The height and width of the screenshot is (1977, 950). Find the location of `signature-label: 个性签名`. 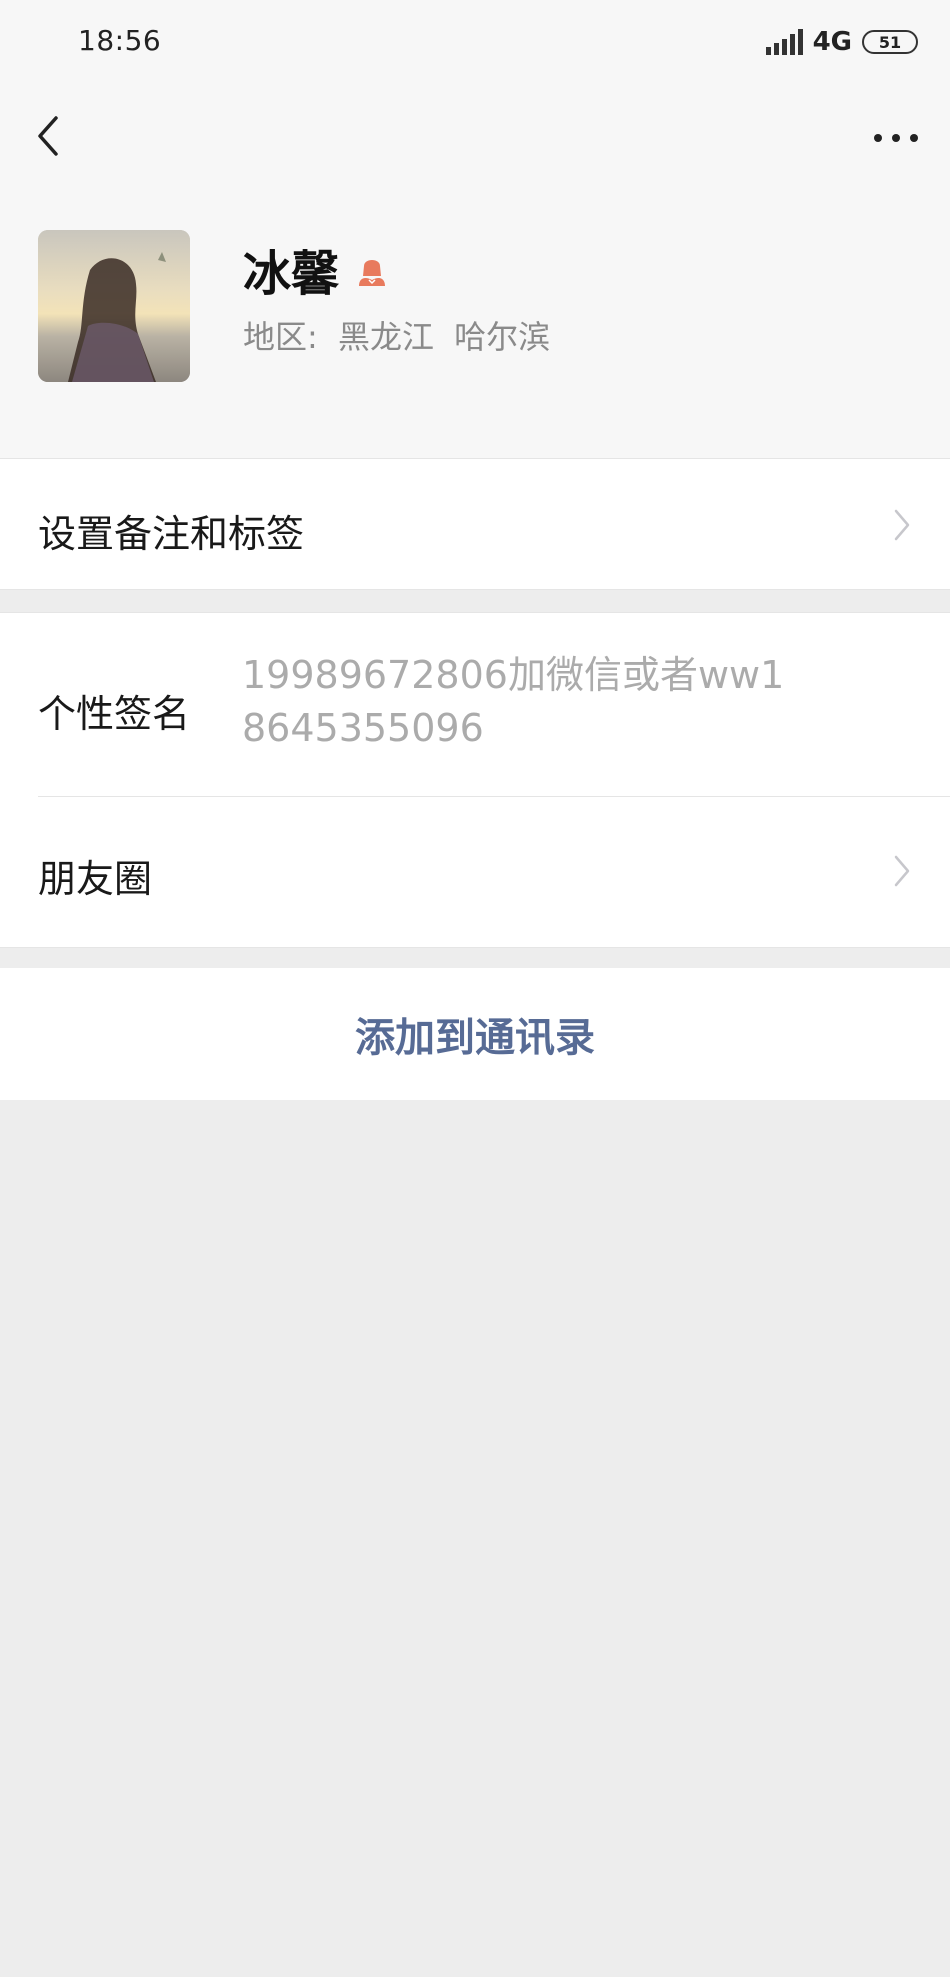

signature-label: 个性签名 is located at coordinates (114, 714).